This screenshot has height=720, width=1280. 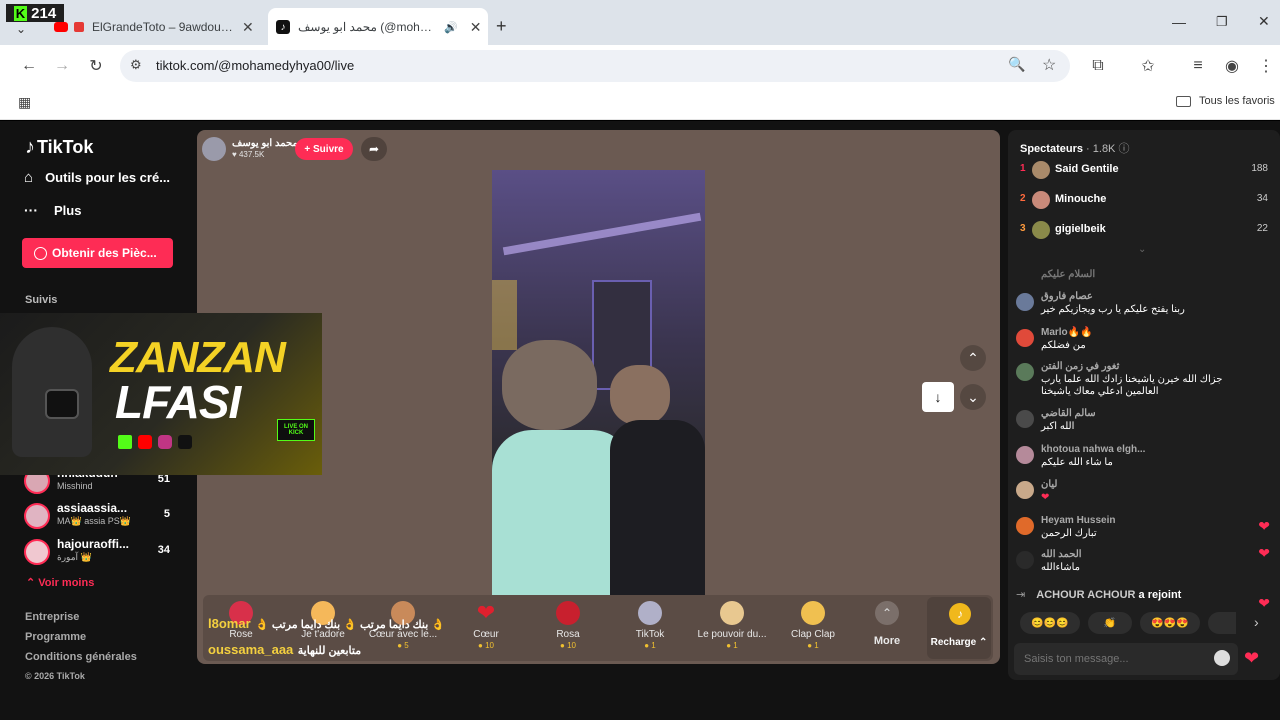 What do you see at coordinates (324, 149) in the screenshot?
I see `follow-button: + Suivre` at bounding box center [324, 149].